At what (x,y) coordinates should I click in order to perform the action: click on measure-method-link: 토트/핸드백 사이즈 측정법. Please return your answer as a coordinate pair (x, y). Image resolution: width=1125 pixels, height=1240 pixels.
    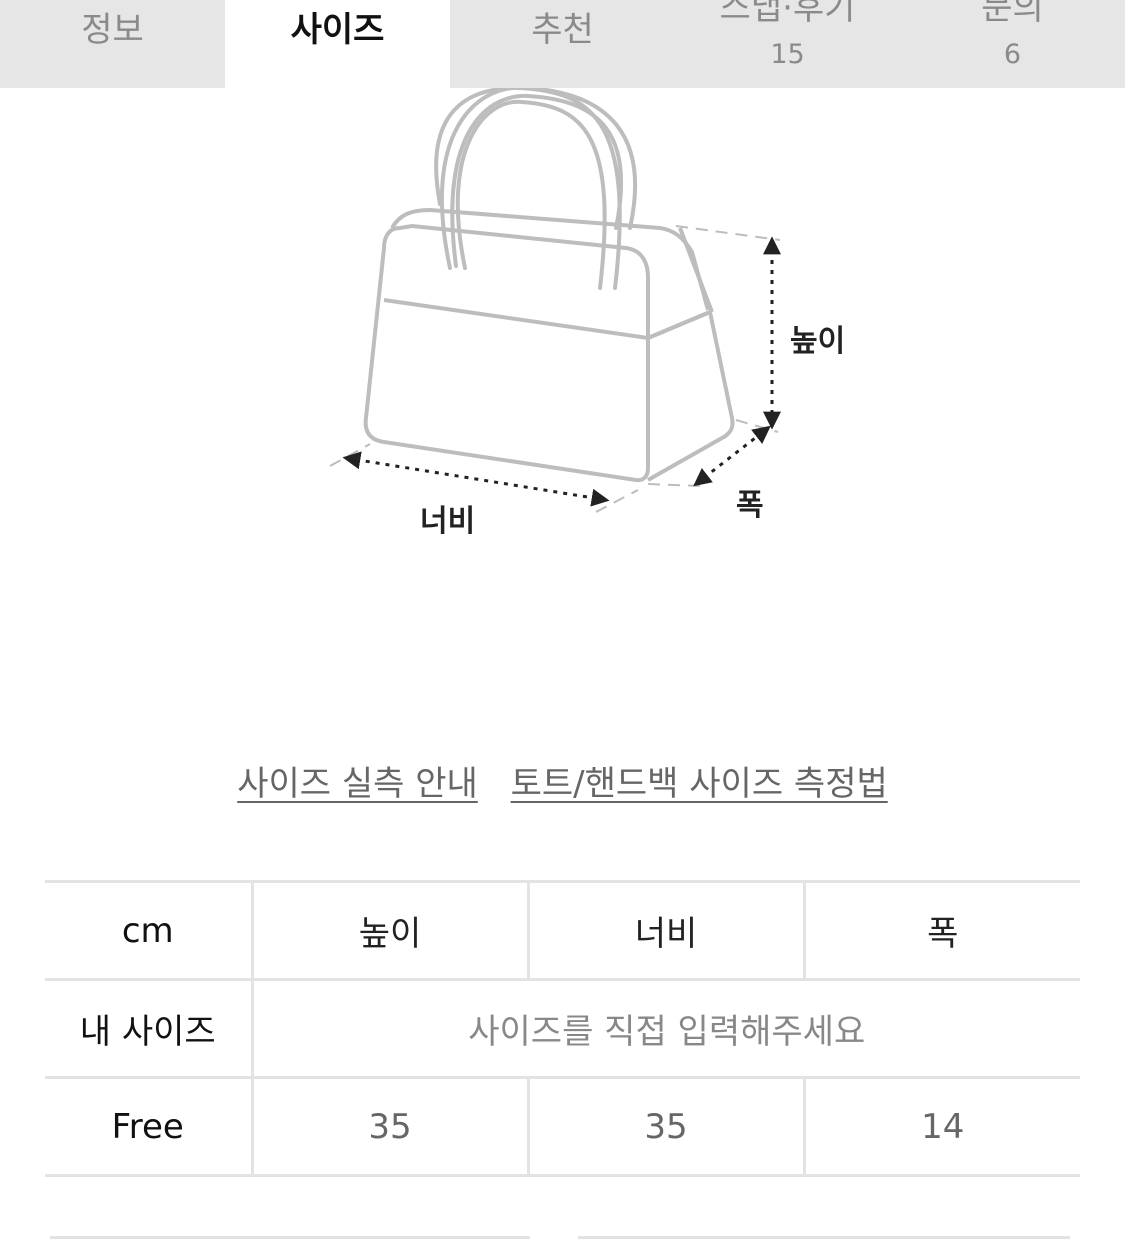
    Looking at the image, I should click on (699, 784).